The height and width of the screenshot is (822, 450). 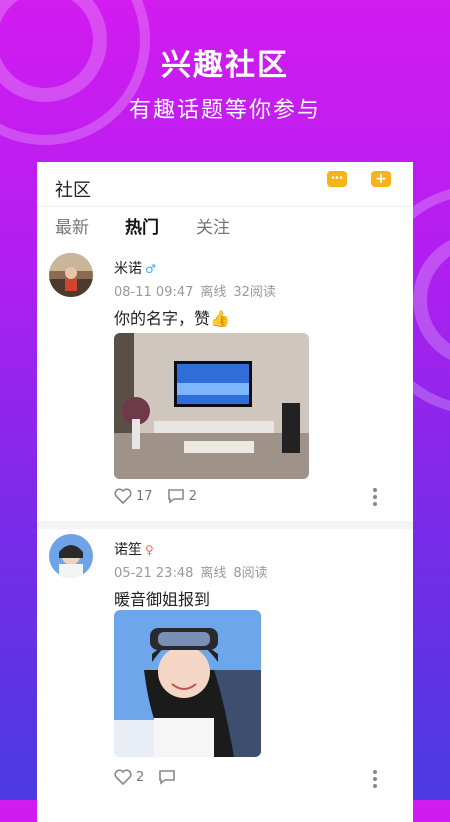 I want to click on post-text: 你的名字，赞👍, so click(x=172, y=318).